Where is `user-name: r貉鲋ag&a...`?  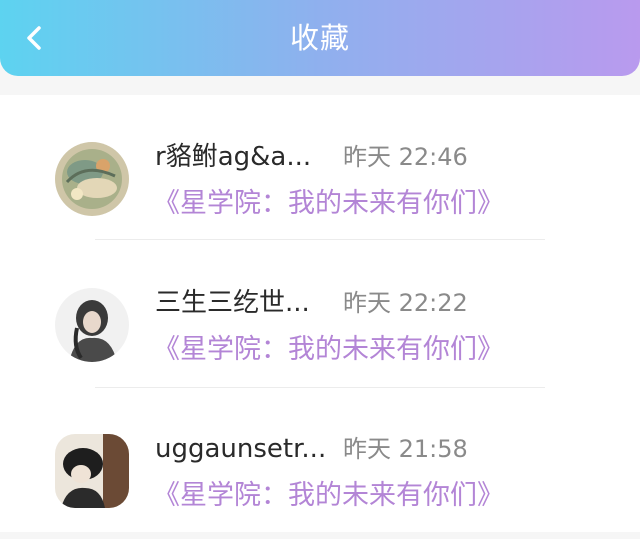 user-name: r貉鲋ag&a... is located at coordinates (233, 157).